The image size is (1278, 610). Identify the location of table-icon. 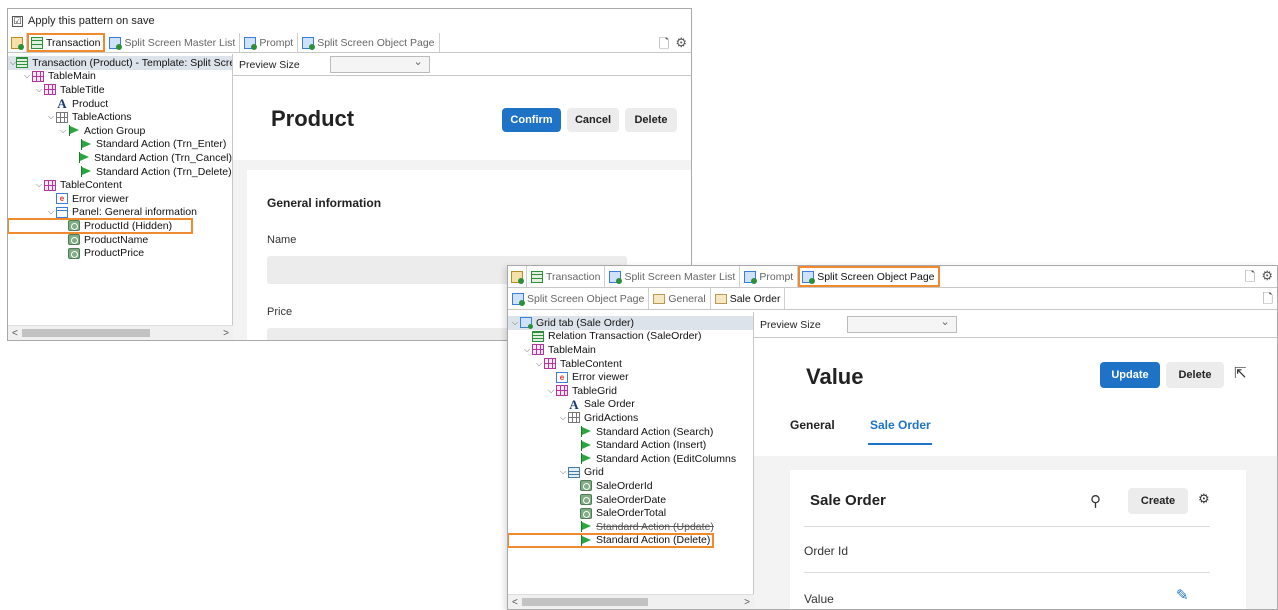
(538, 350).